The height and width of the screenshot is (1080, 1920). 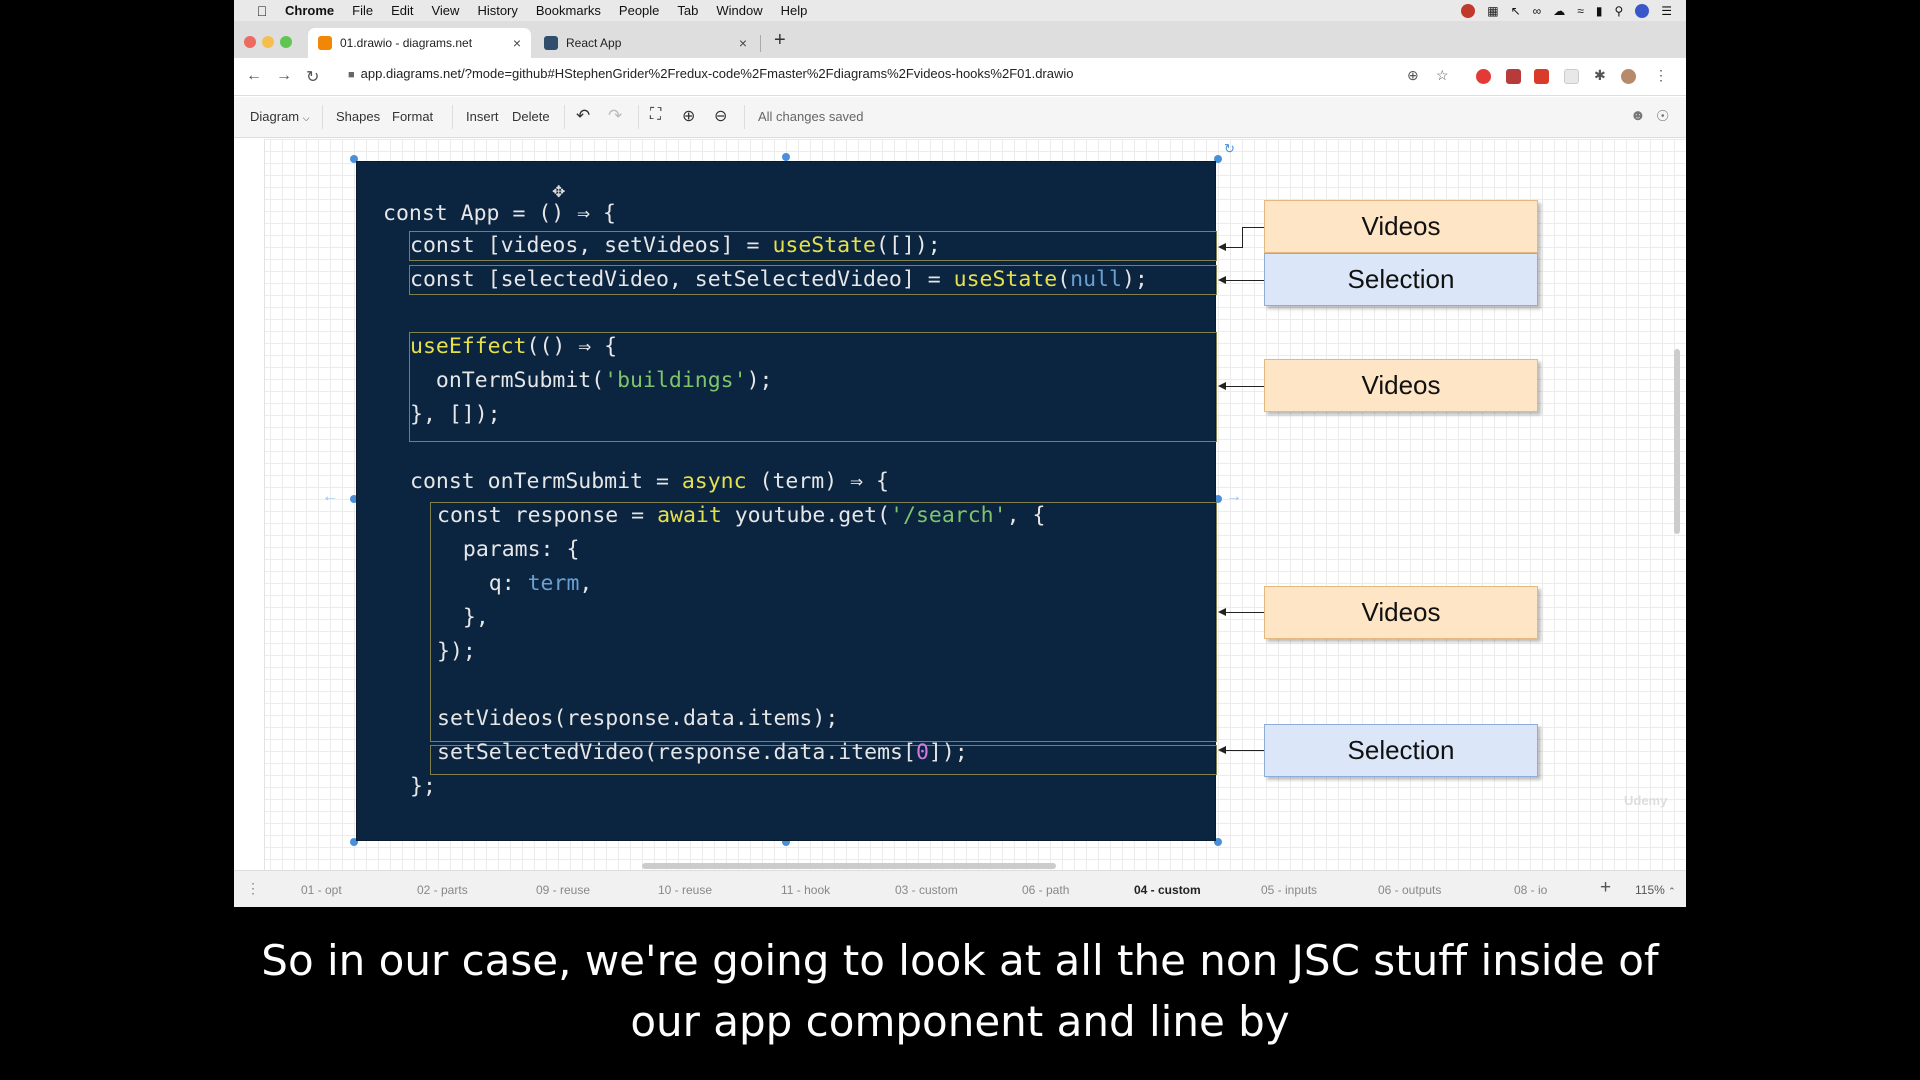 I want to click on tab-drawio: 01.drawio - diagrams.net ×, so click(x=419, y=43).